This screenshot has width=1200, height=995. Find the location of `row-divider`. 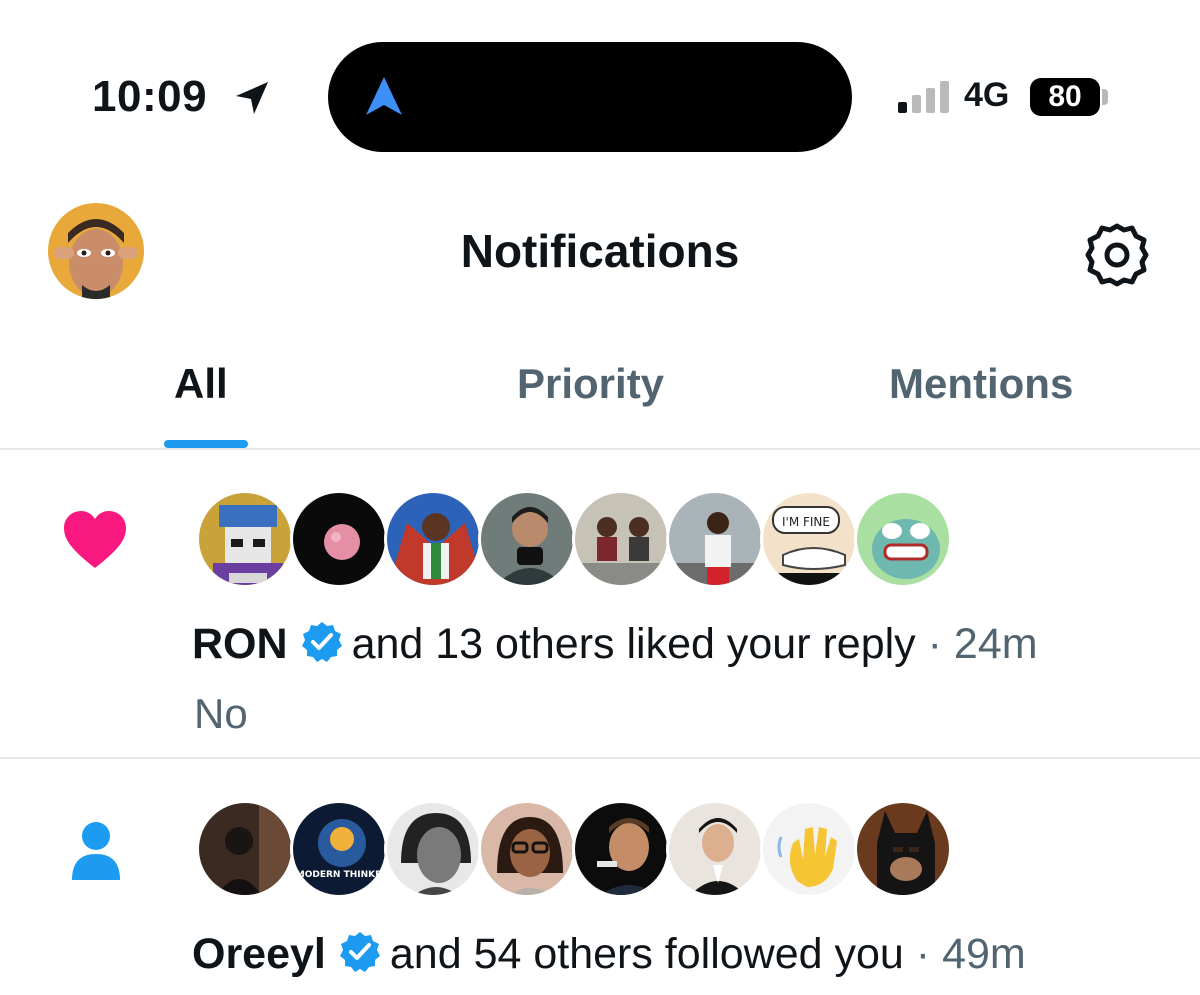

row-divider is located at coordinates (600, 758).